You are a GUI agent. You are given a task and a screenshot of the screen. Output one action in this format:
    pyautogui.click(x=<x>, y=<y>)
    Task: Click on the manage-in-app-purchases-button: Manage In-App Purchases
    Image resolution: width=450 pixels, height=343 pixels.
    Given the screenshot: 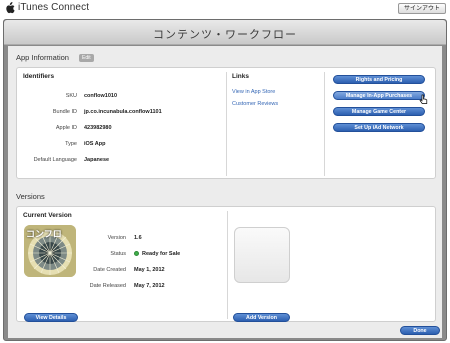 What is the action you would take?
    pyautogui.click(x=379, y=95)
    